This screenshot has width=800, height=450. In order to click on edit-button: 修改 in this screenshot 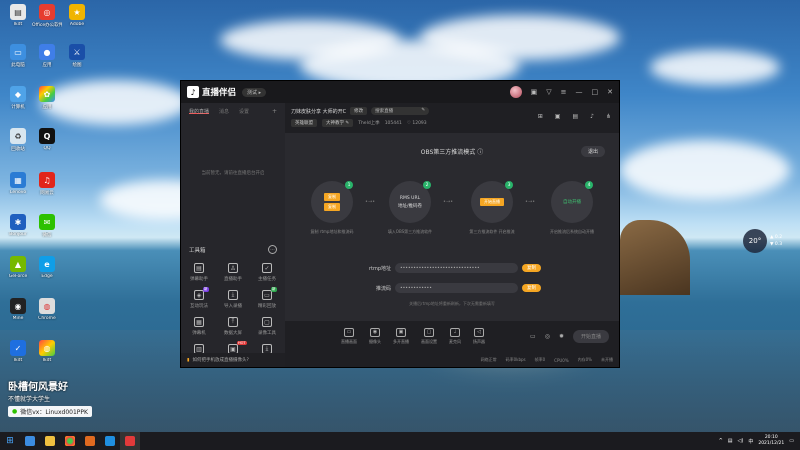, I will do `click(359, 111)`.